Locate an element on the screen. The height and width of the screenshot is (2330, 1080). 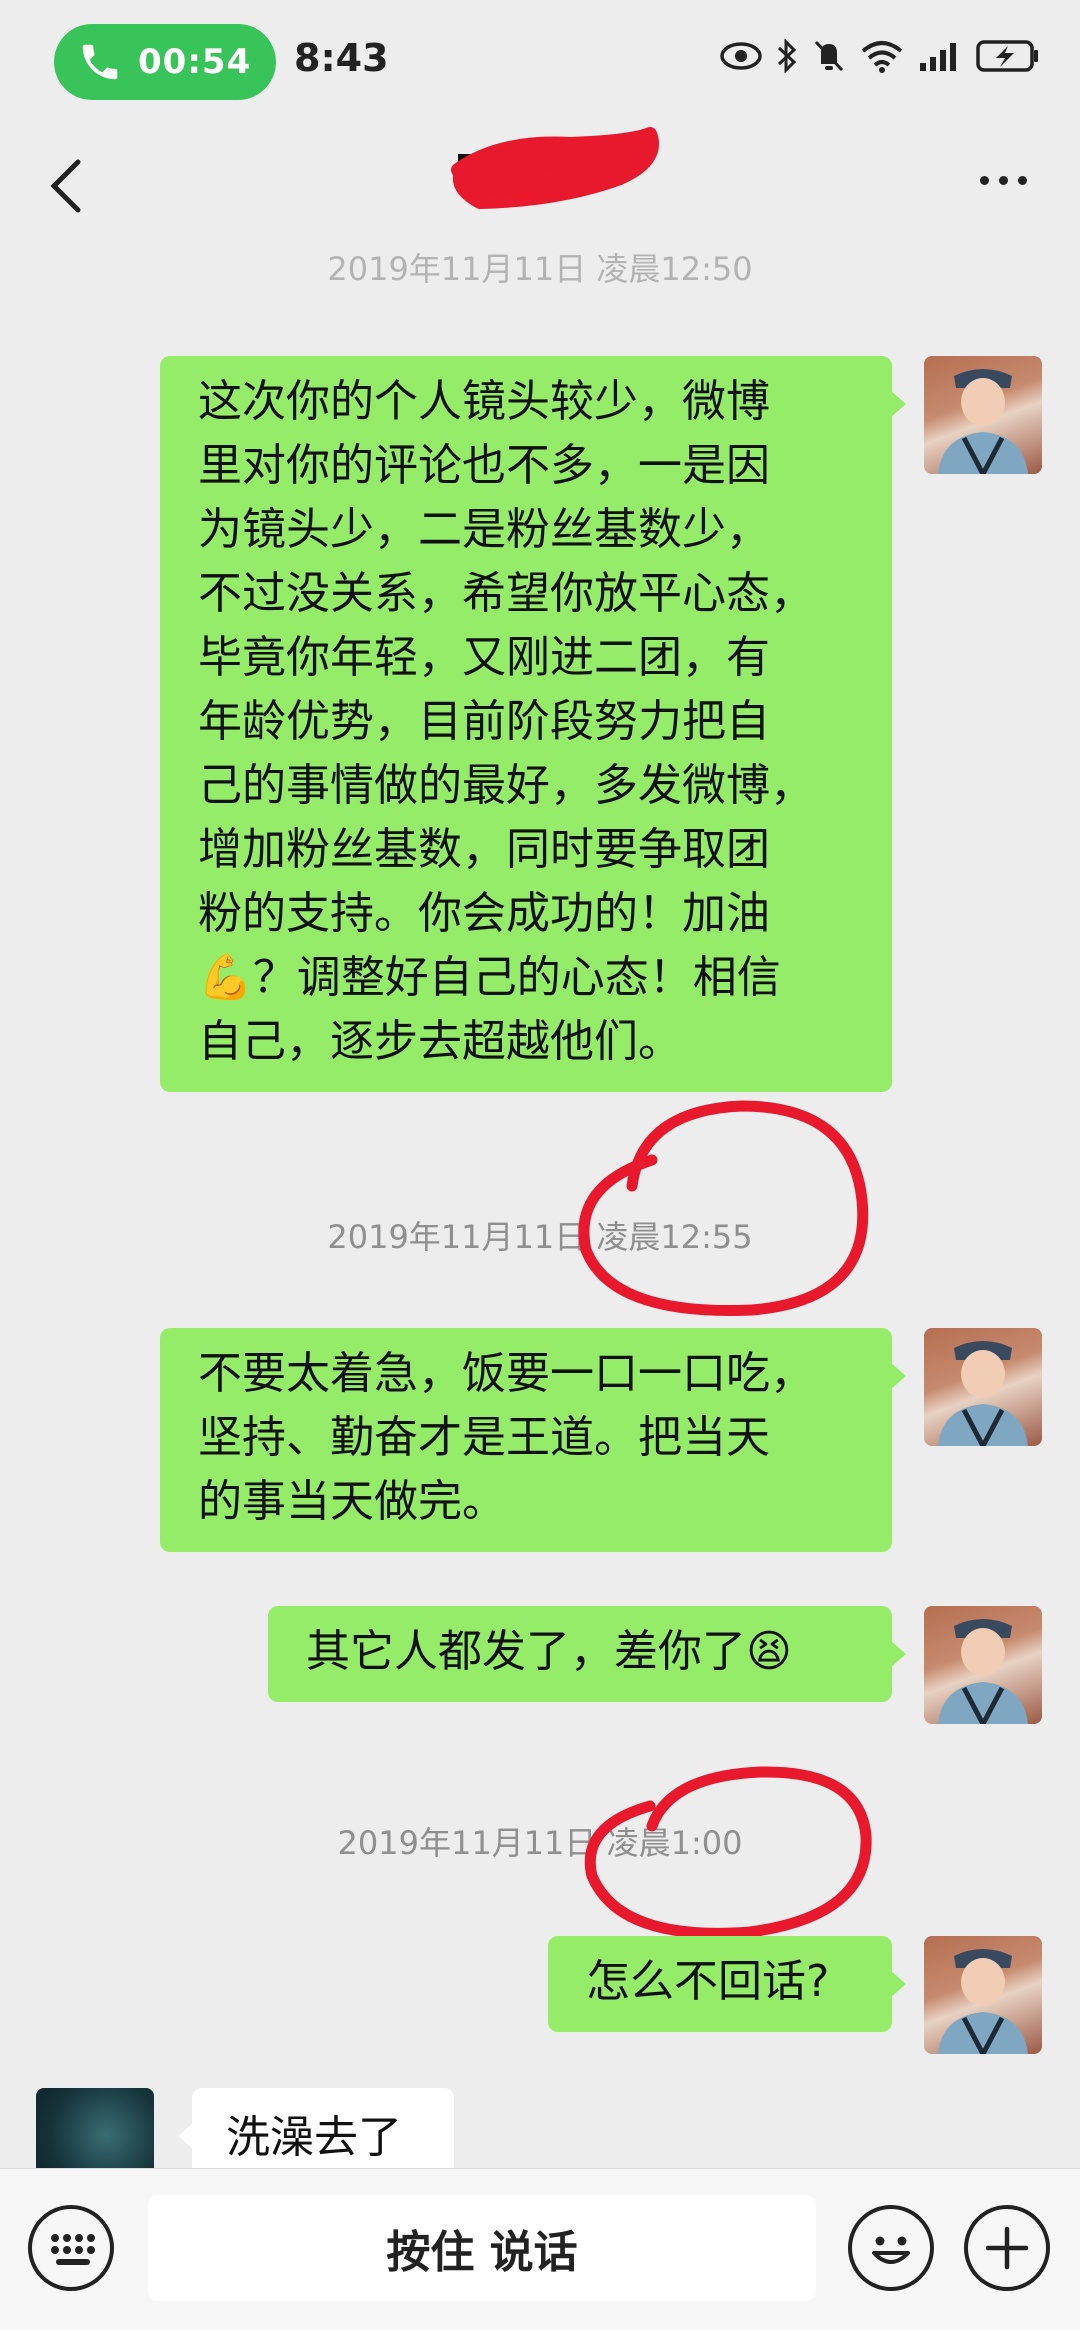
status-time: 8:43 is located at coordinates (341, 58).